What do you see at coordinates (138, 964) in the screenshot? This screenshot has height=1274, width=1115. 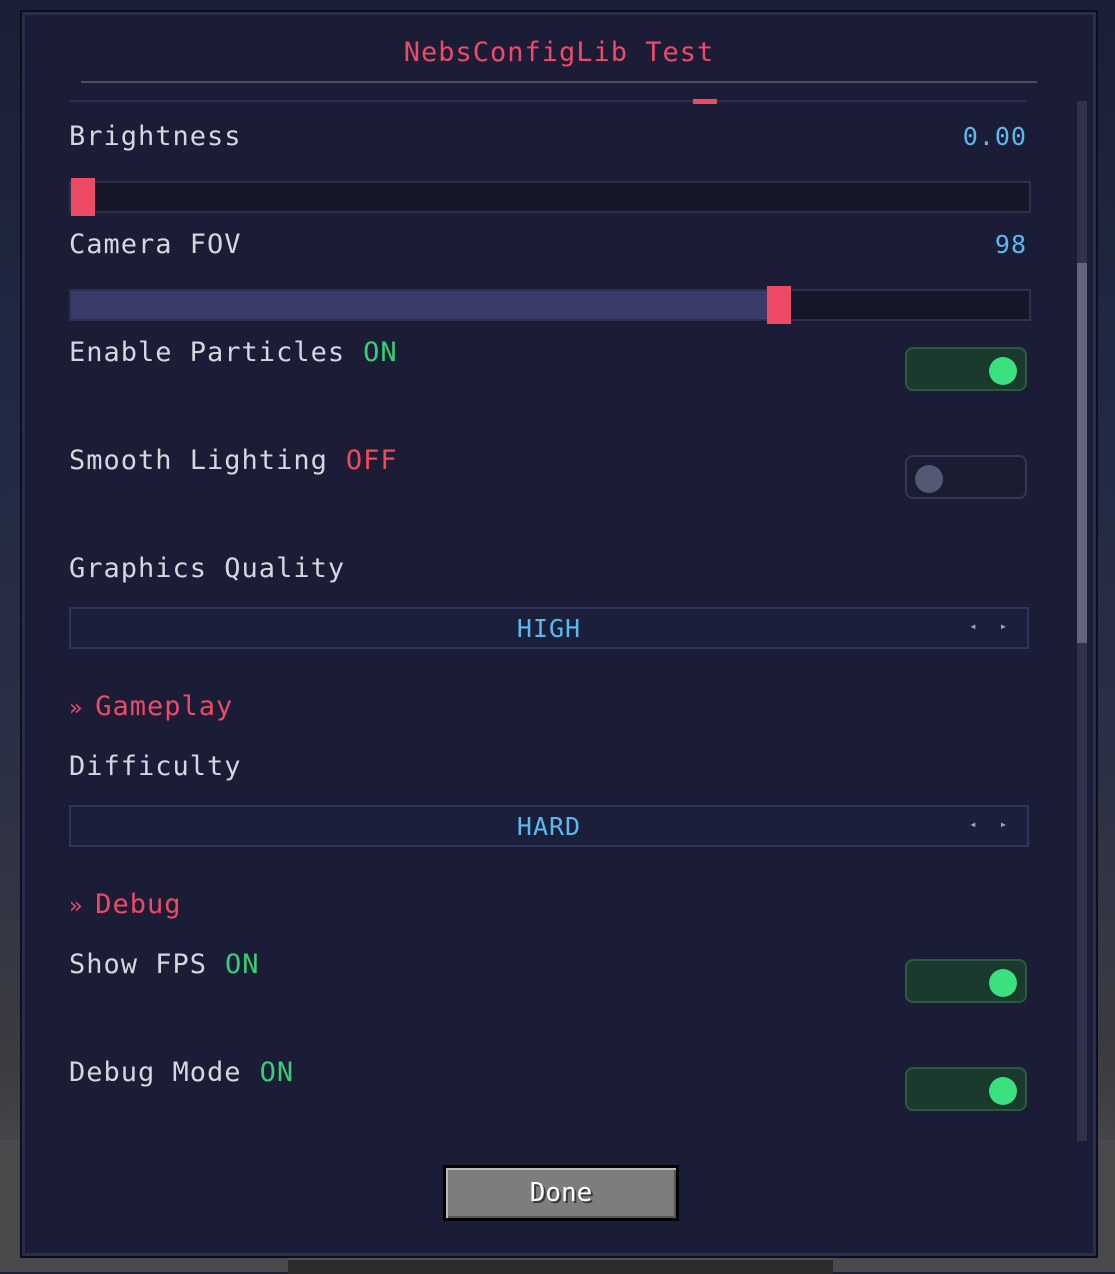 I see `show-fps-label: Show FPS` at bounding box center [138, 964].